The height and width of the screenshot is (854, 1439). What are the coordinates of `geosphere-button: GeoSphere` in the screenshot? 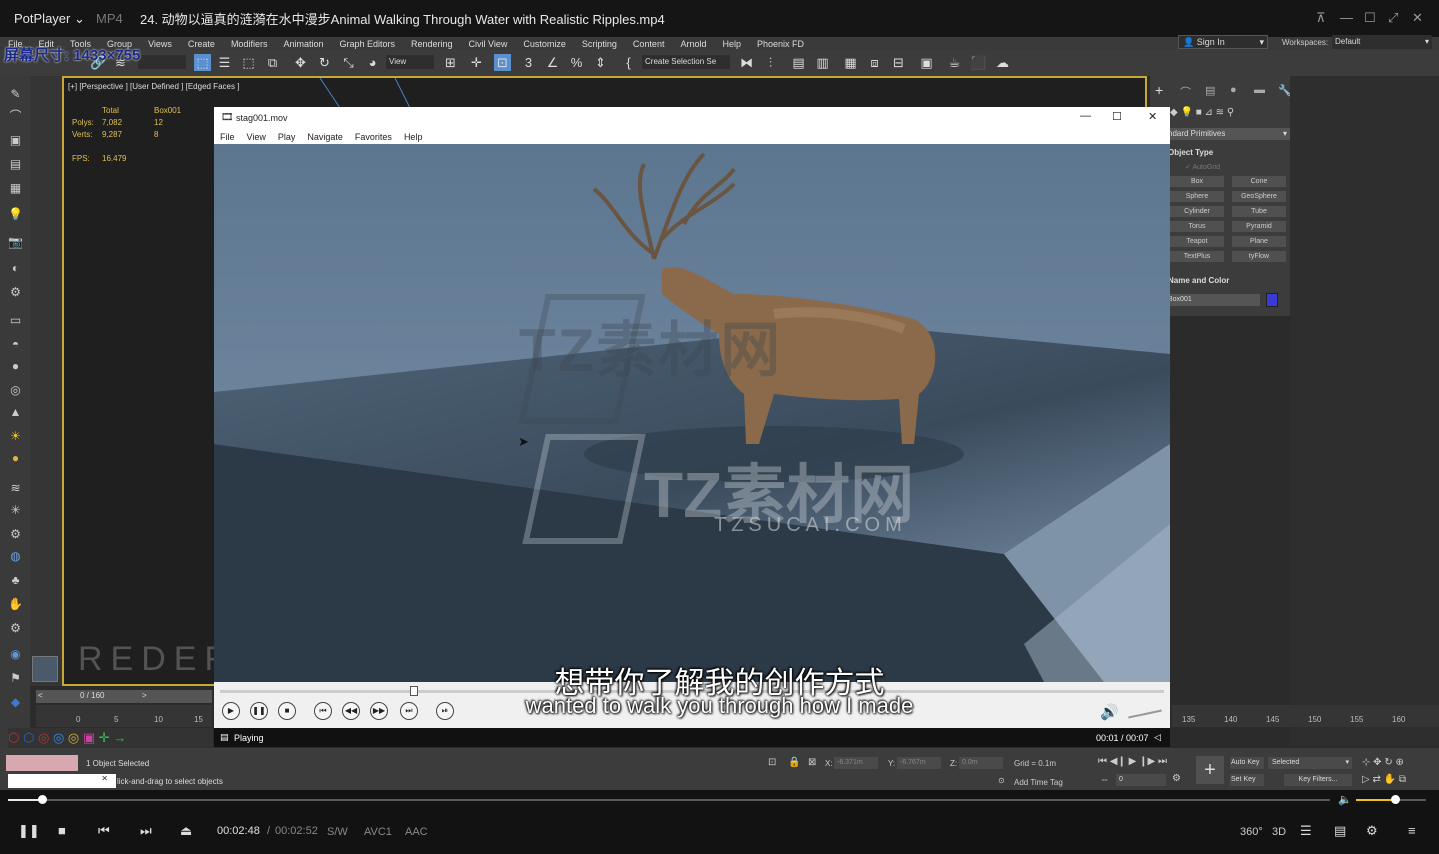 It's located at (1259, 196).